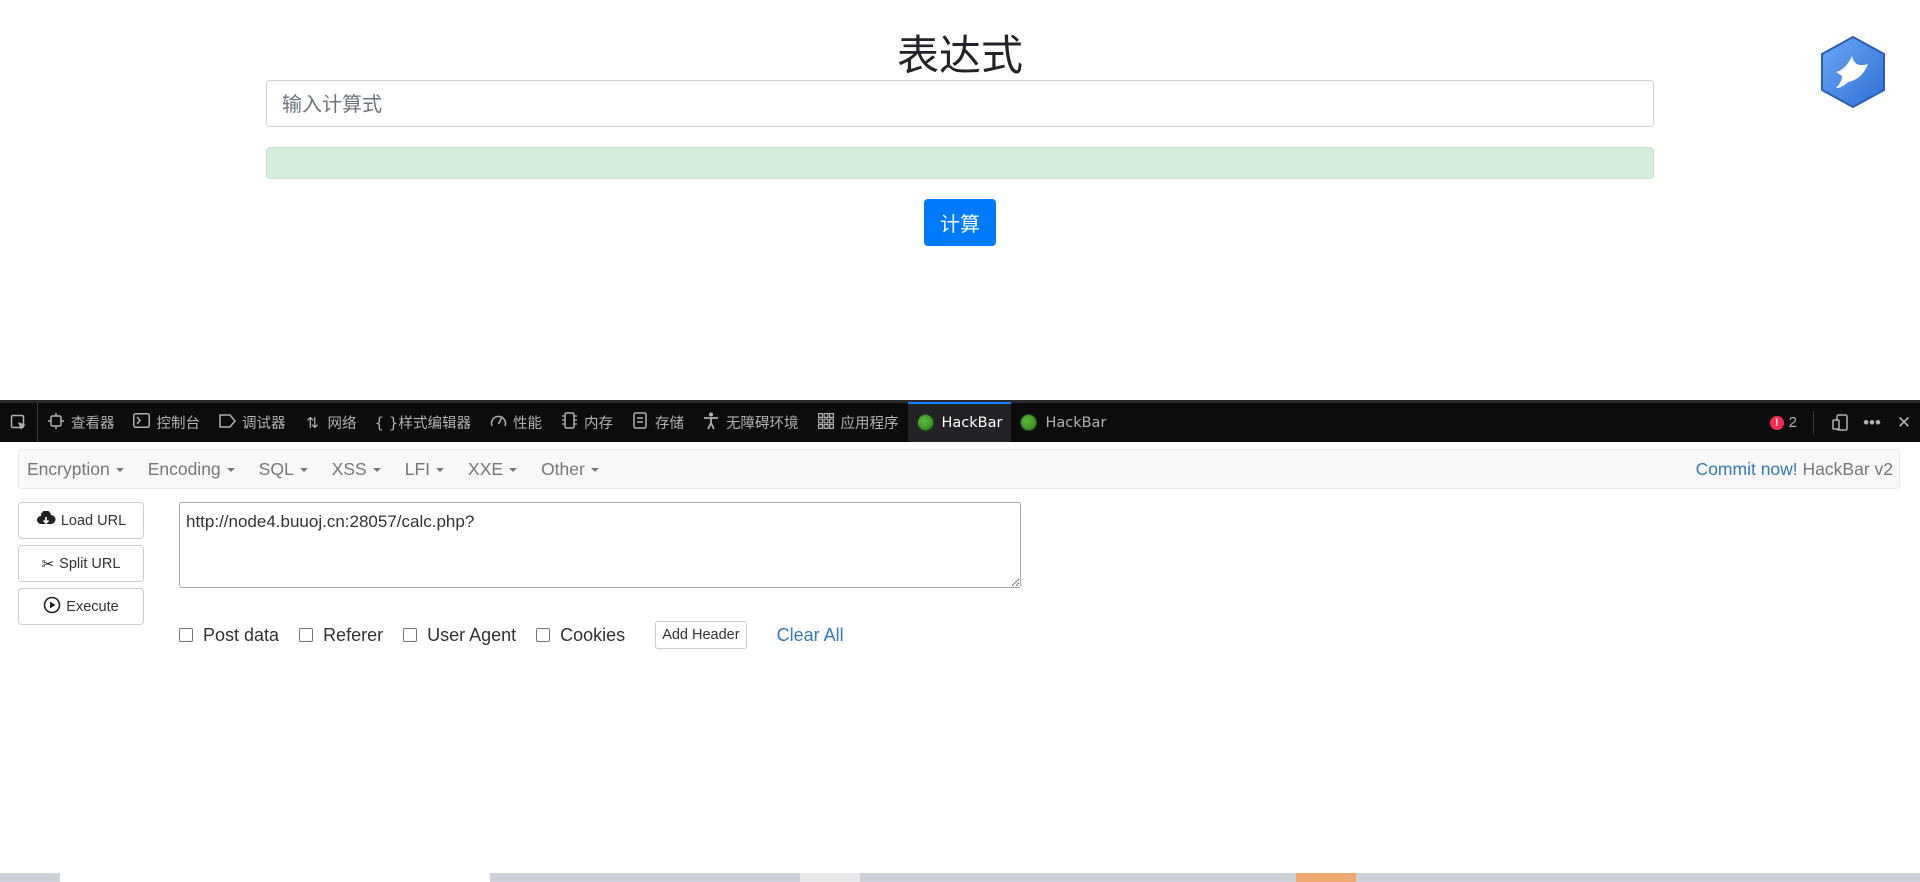  I want to click on tab-application: 应用程序, so click(858, 422).